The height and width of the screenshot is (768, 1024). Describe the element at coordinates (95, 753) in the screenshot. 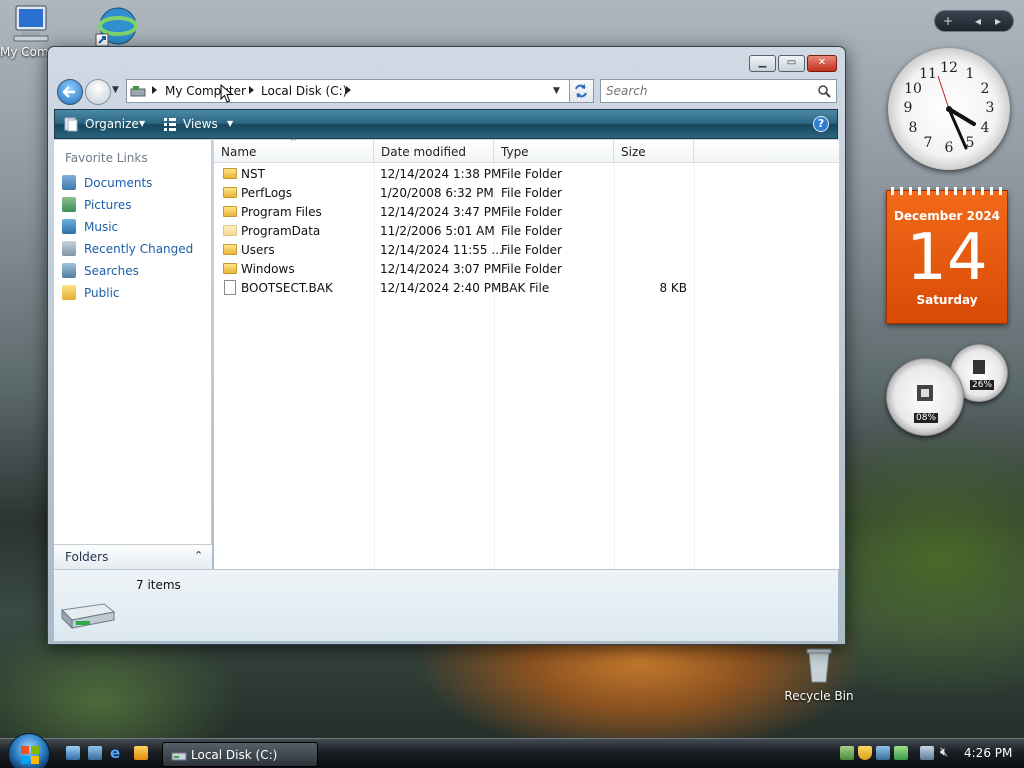

I see `switch-windows-icon` at that location.